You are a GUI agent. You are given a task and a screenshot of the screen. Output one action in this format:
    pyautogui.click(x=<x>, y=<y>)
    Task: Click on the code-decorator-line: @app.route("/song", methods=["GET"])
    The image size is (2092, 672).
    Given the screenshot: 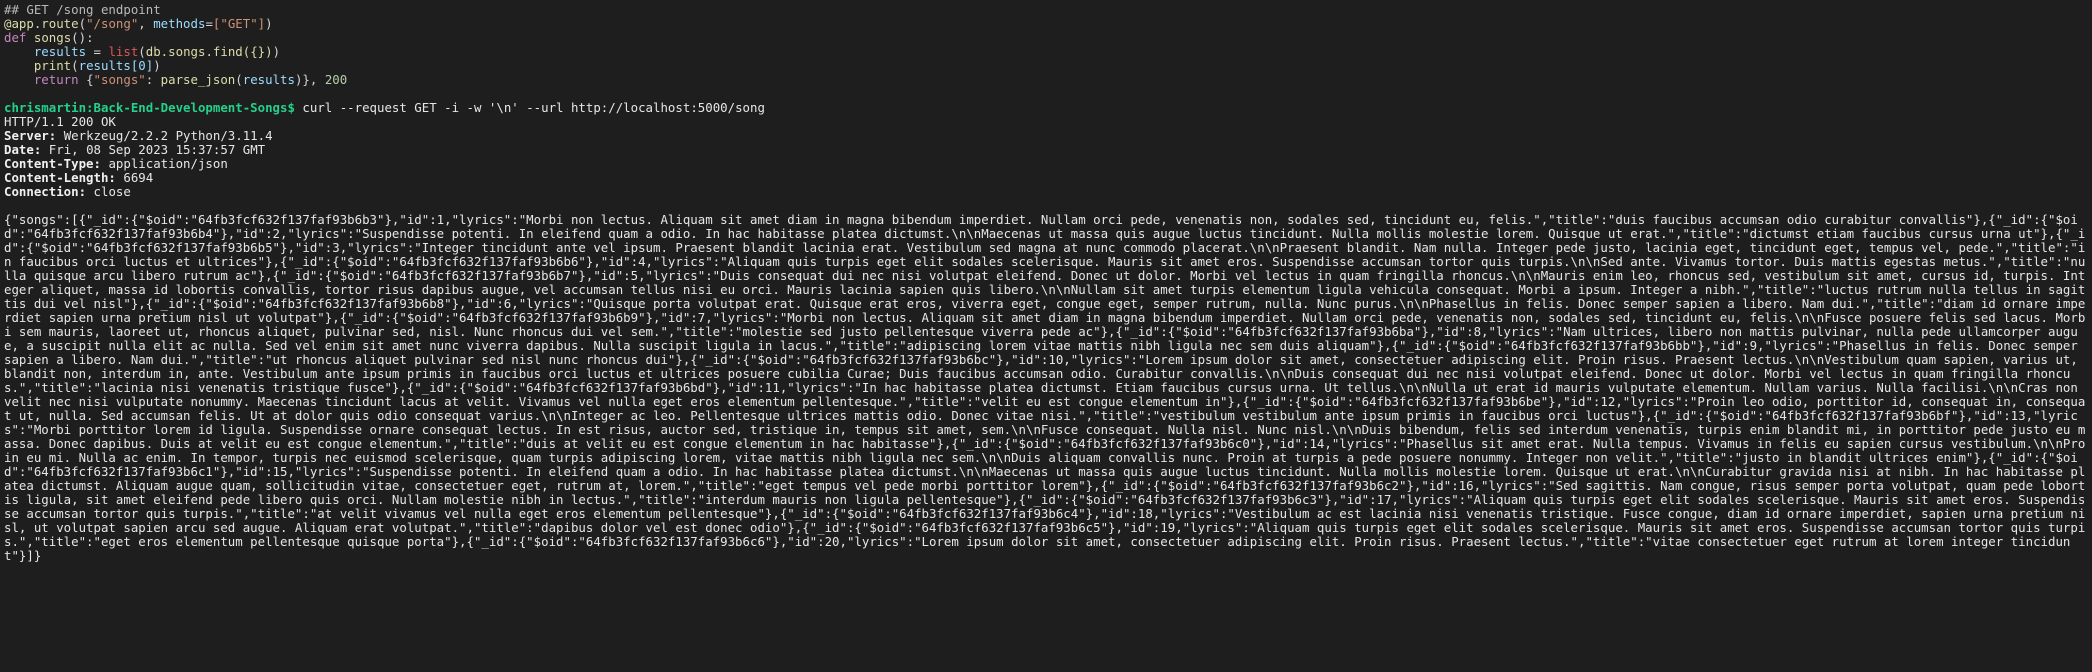 What is the action you would take?
    pyautogui.click(x=138, y=23)
    